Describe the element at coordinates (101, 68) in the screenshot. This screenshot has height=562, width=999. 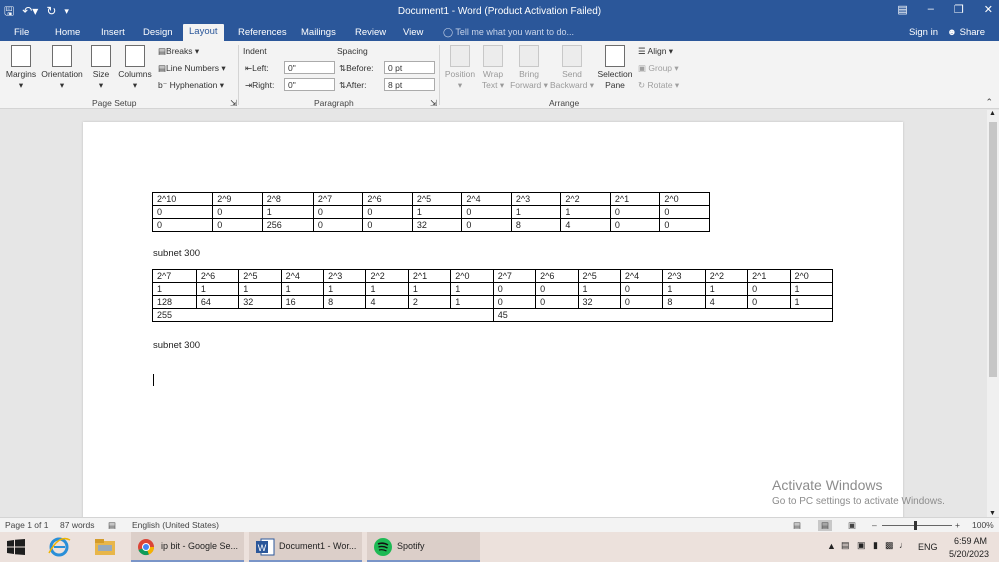
I see `size-button: Size ▾` at that location.